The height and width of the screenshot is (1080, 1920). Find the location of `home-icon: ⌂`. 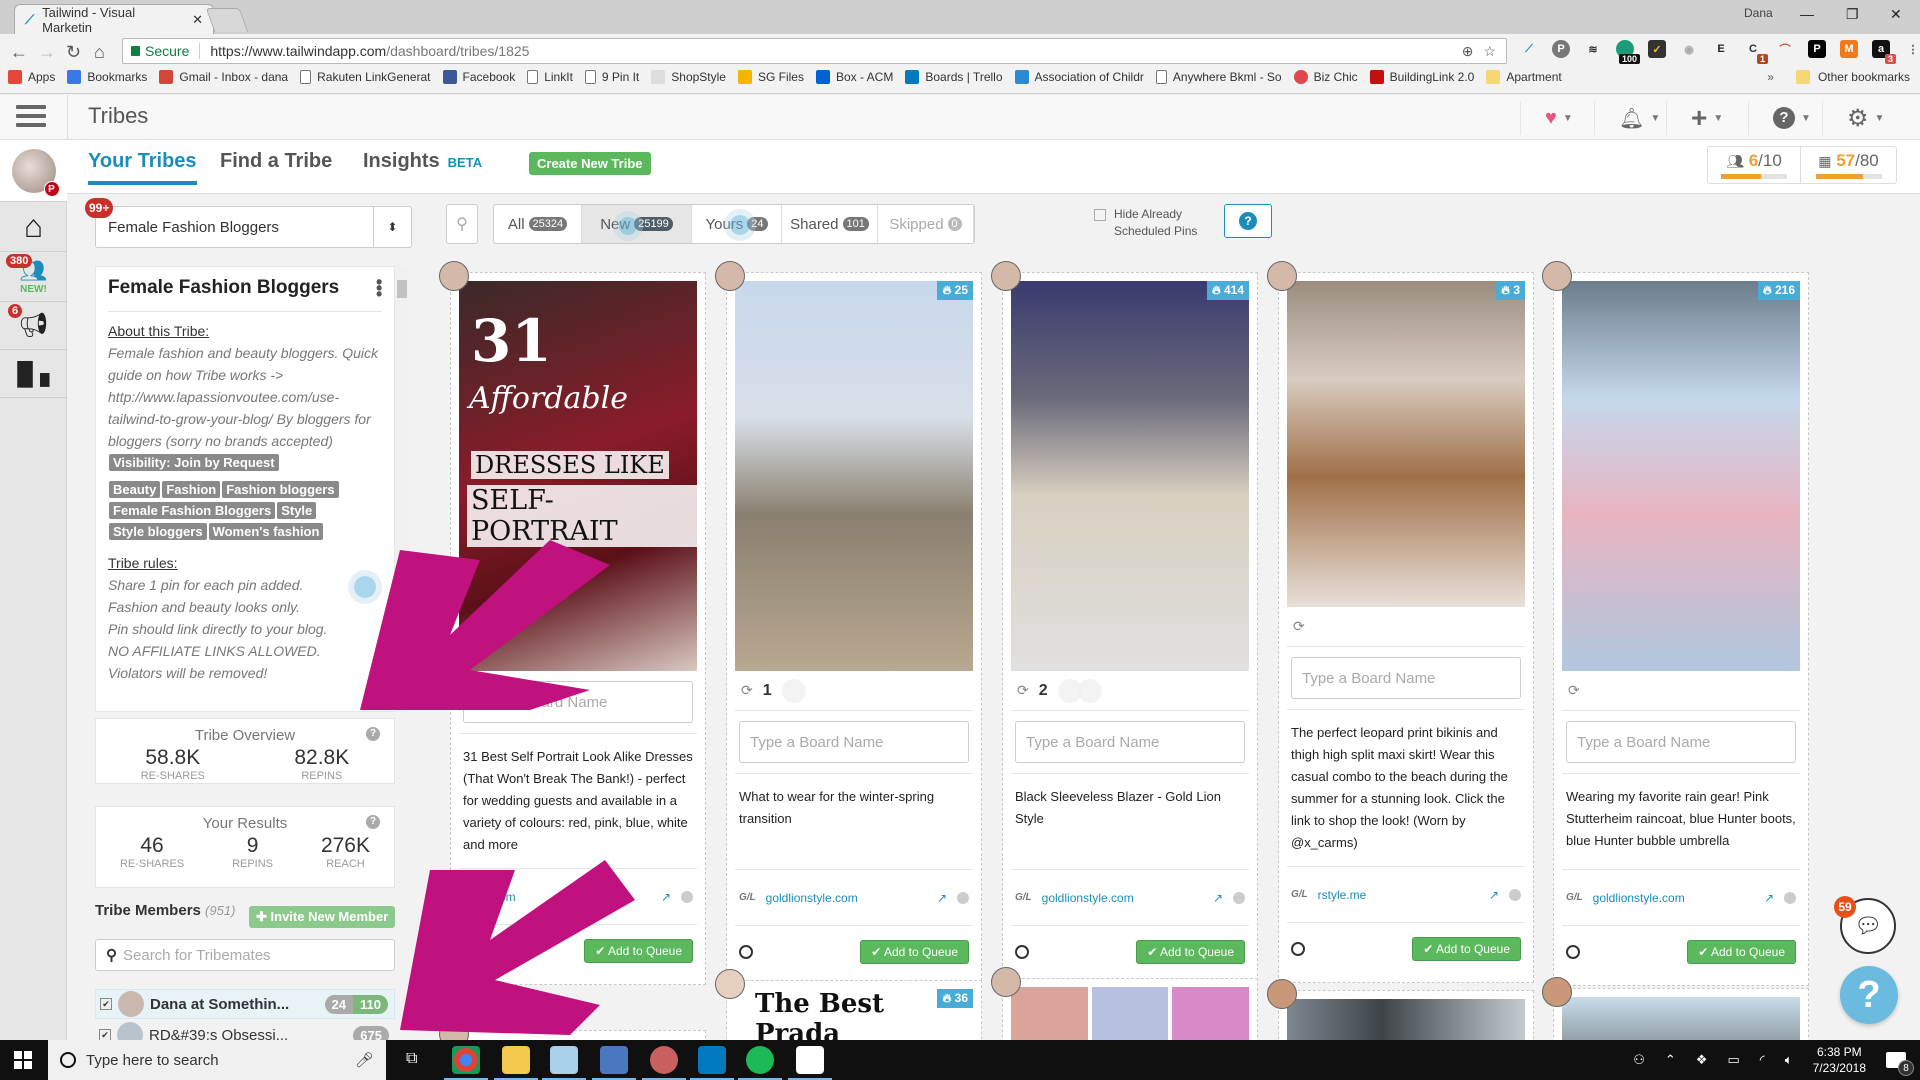

home-icon: ⌂ is located at coordinates (99, 52).